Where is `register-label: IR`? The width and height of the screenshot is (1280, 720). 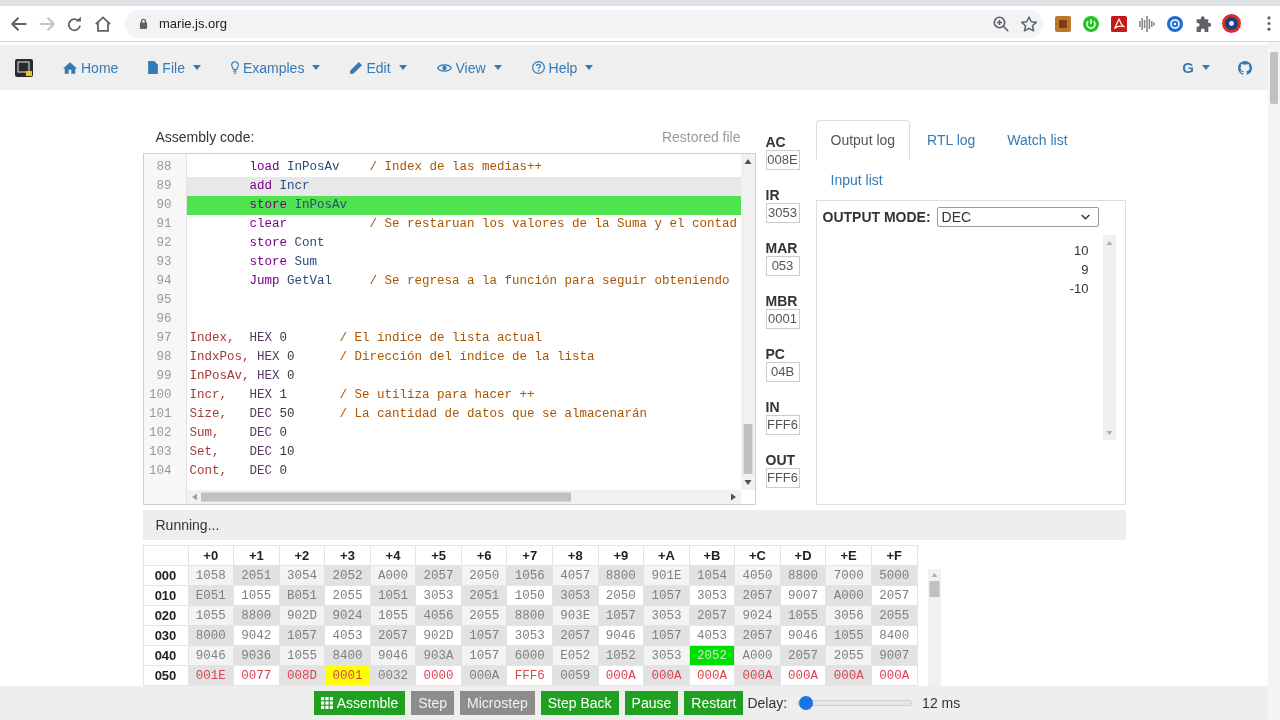
register-label: IR is located at coordinates (773, 195).